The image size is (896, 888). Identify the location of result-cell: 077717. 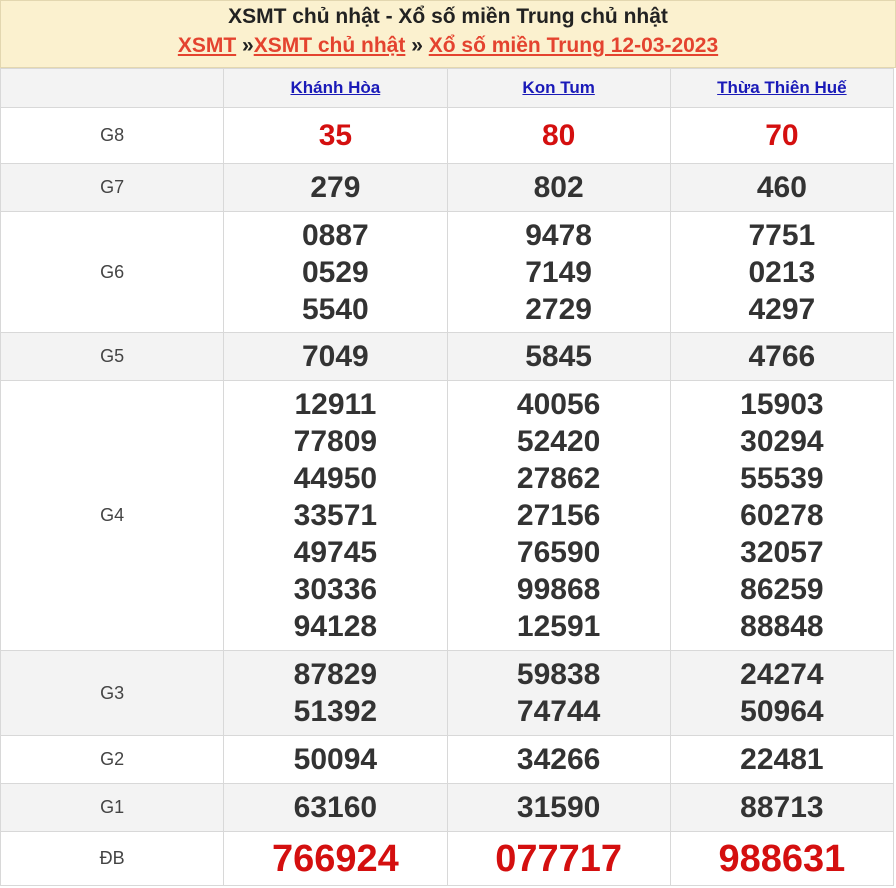
(558, 858).